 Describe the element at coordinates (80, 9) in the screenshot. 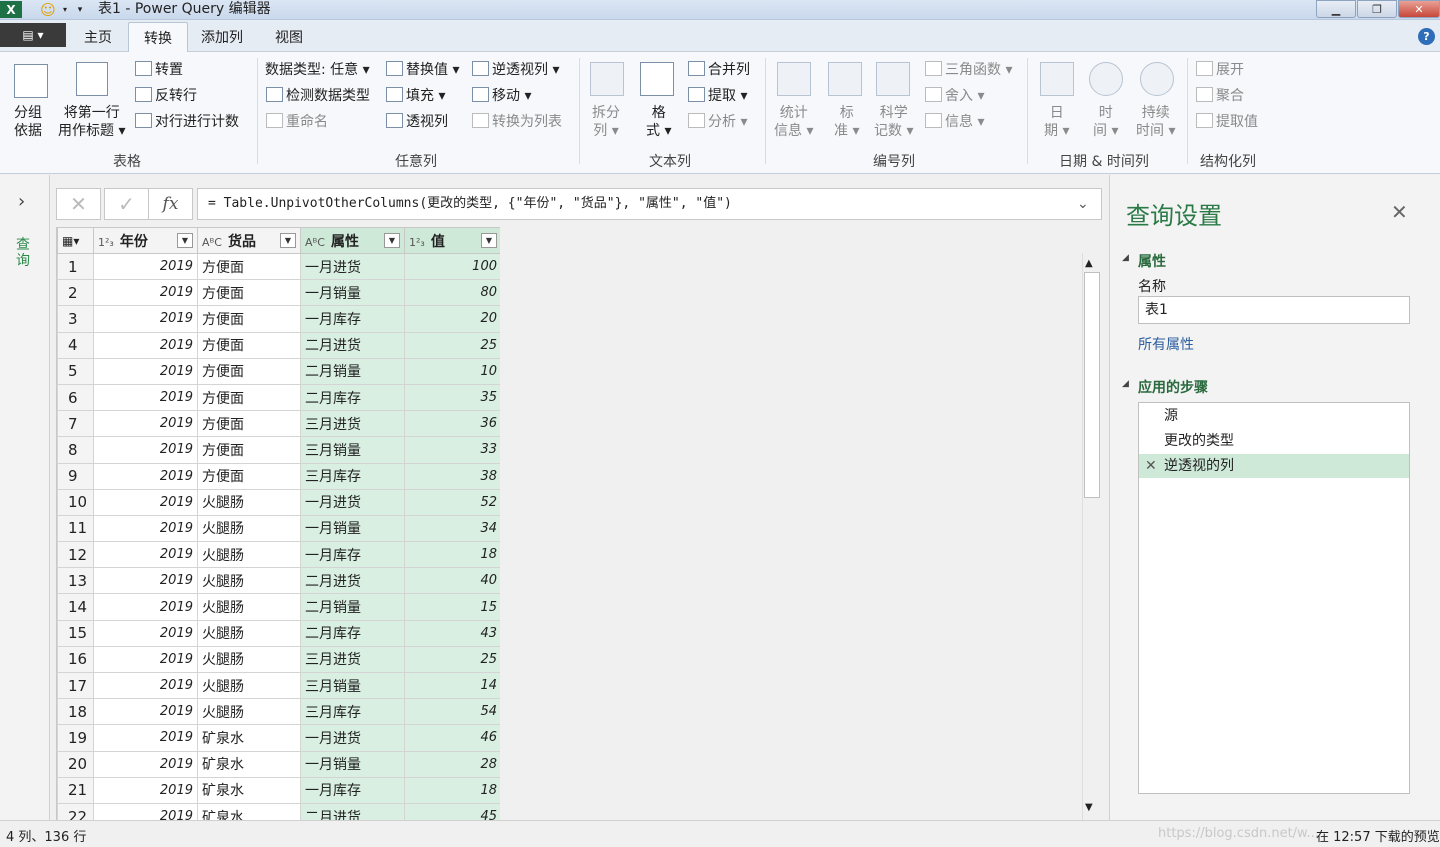

I see `quick-access-customize-icon: ▾` at that location.